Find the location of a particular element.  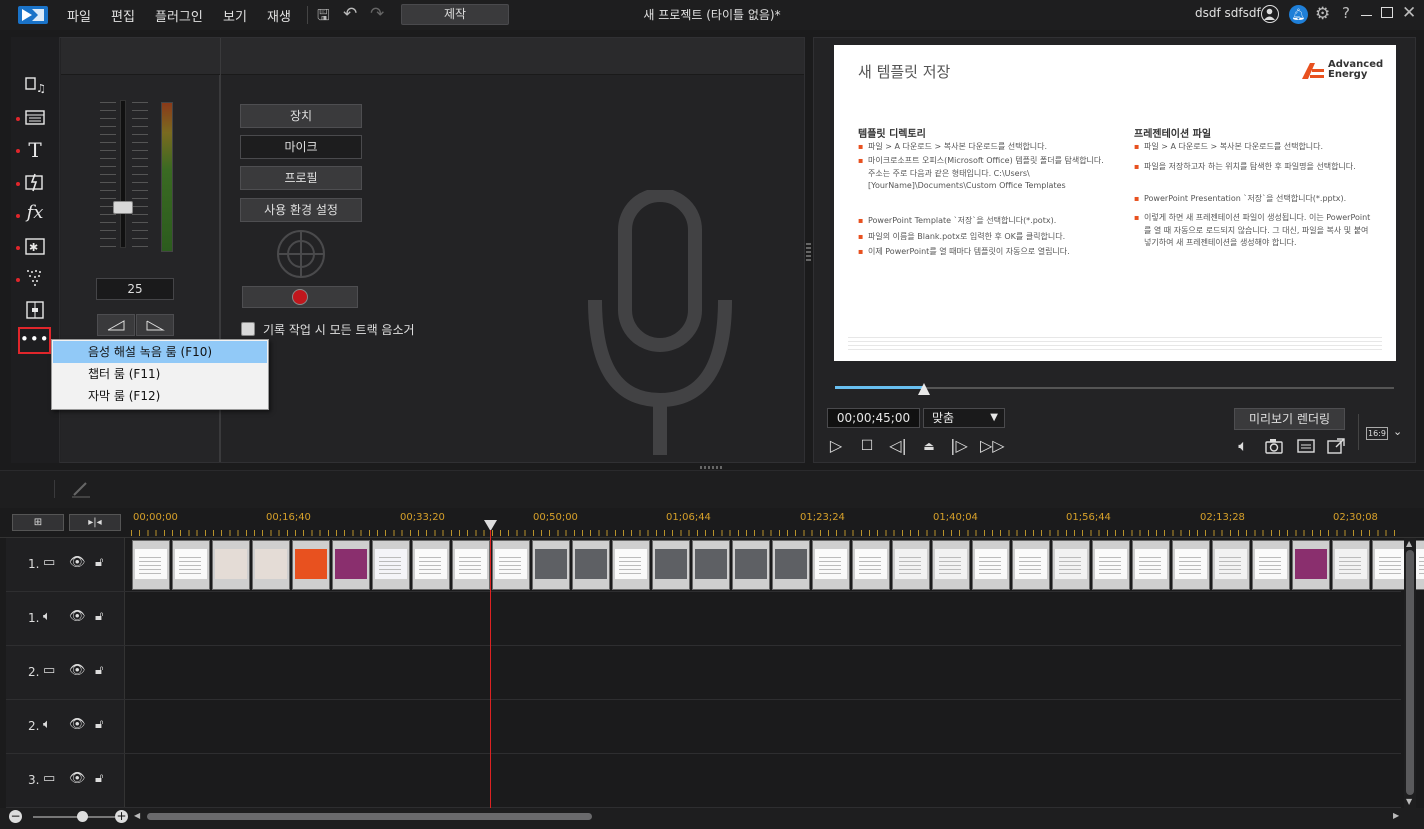

transition-room-icon is located at coordinates (35, 182).